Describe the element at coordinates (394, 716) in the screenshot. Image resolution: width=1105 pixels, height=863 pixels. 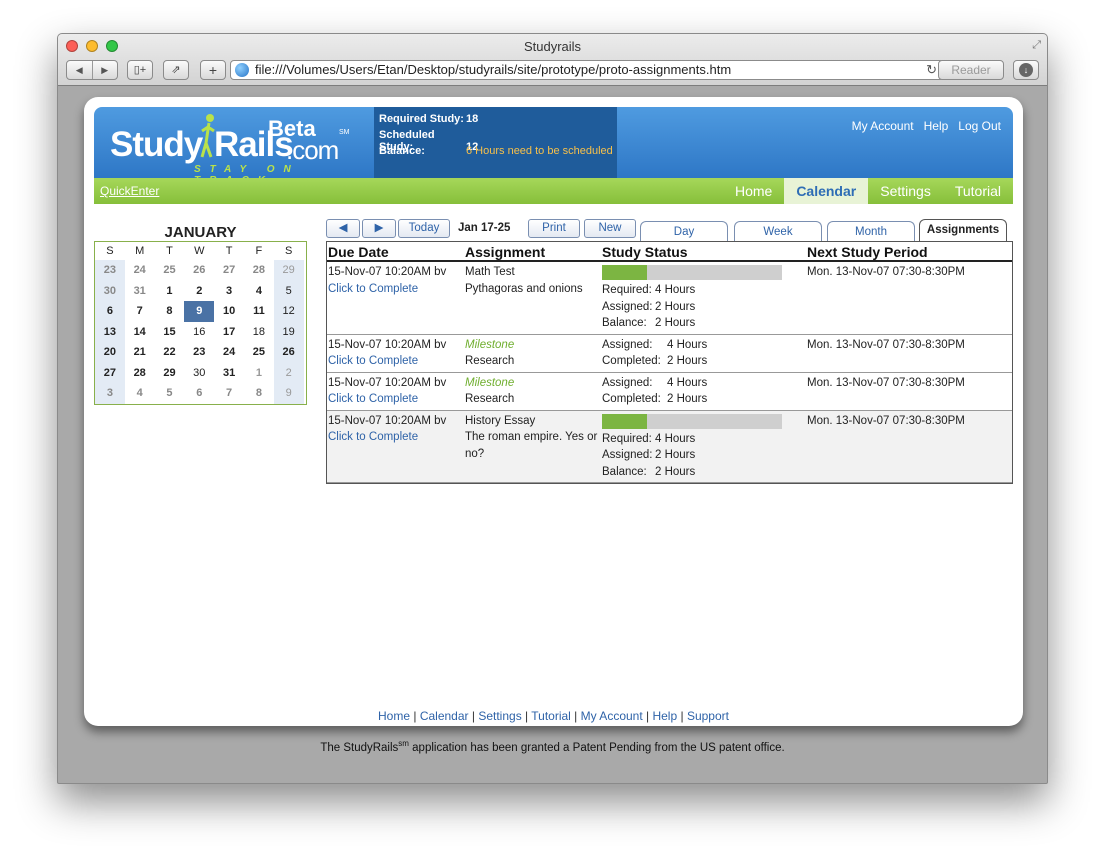
I see `footer-link-home: Home` at that location.